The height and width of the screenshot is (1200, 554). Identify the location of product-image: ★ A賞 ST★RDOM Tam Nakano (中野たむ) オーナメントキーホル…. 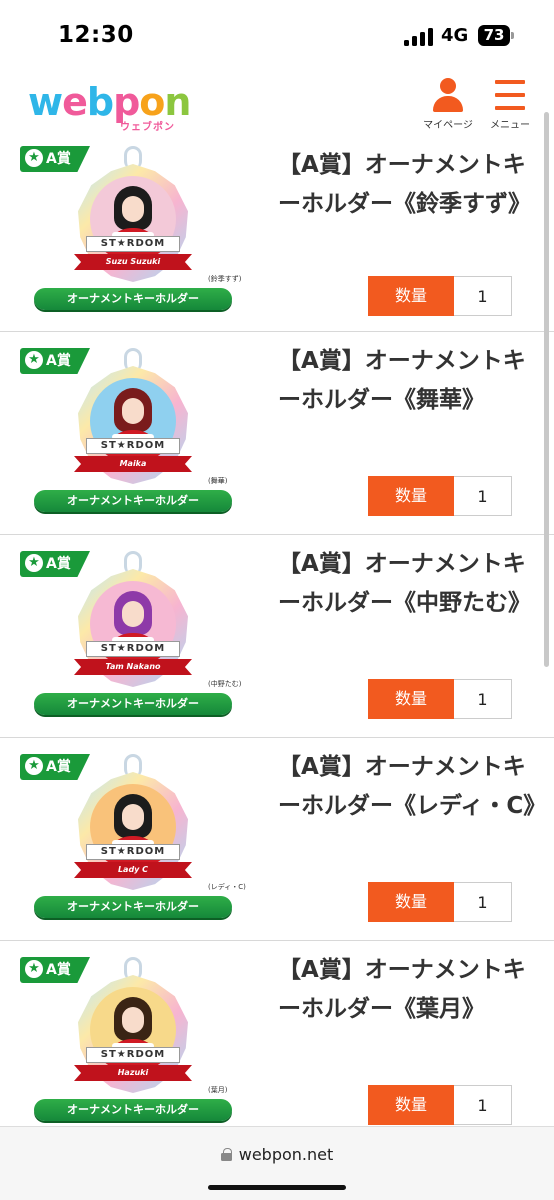
(131, 636).